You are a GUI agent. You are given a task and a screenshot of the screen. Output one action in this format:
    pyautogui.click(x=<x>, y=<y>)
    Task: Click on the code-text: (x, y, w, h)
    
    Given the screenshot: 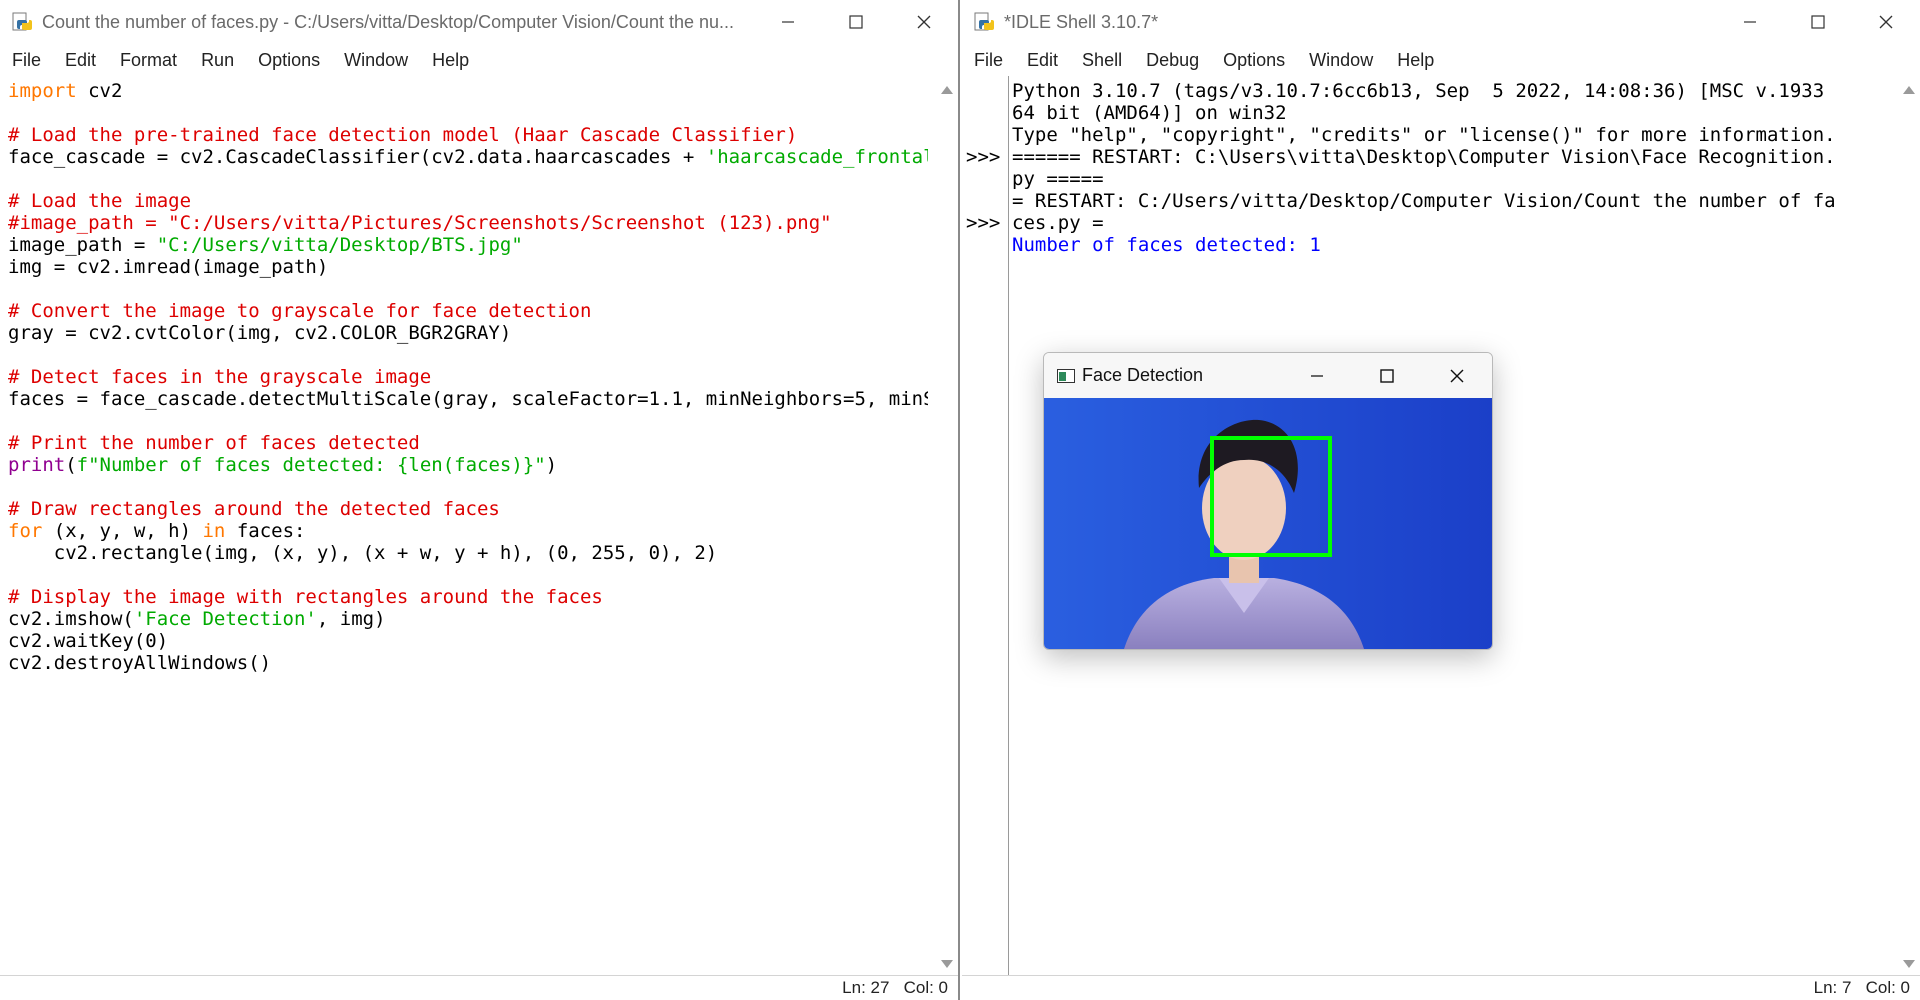 What is the action you would take?
    pyautogui.click(x=122, y=531)
    